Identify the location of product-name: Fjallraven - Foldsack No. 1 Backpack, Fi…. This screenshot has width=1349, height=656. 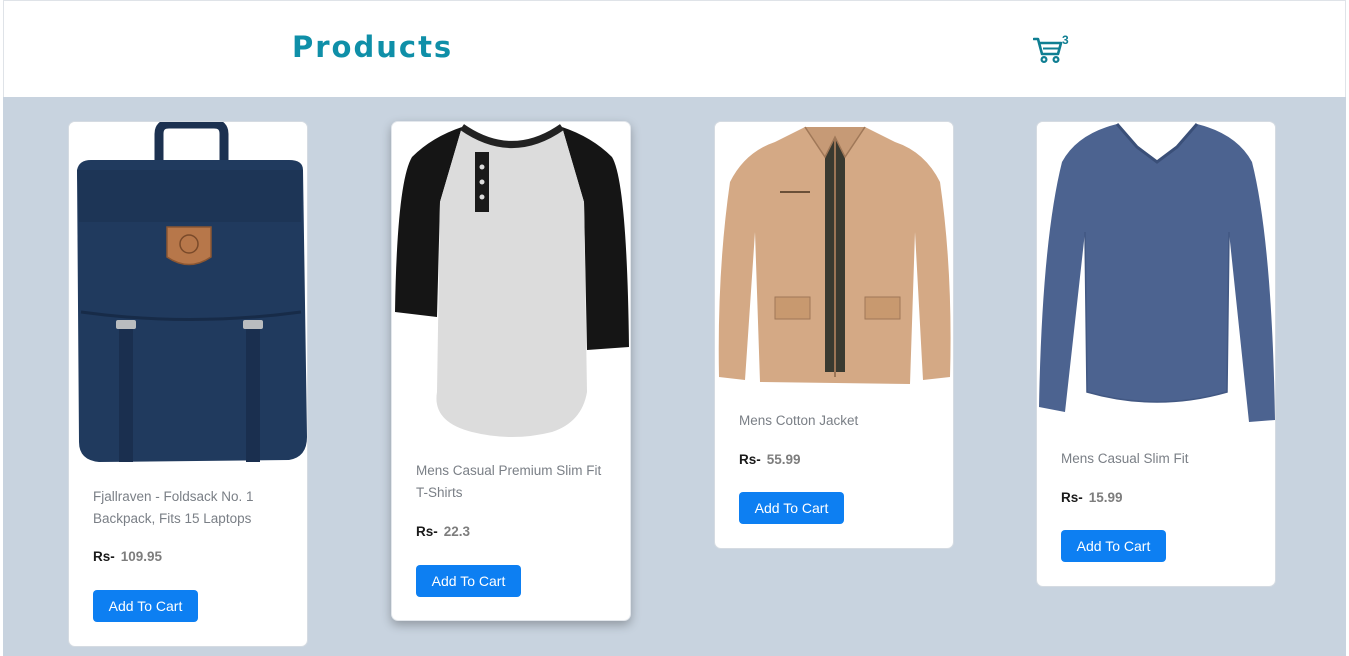
(173, 507).